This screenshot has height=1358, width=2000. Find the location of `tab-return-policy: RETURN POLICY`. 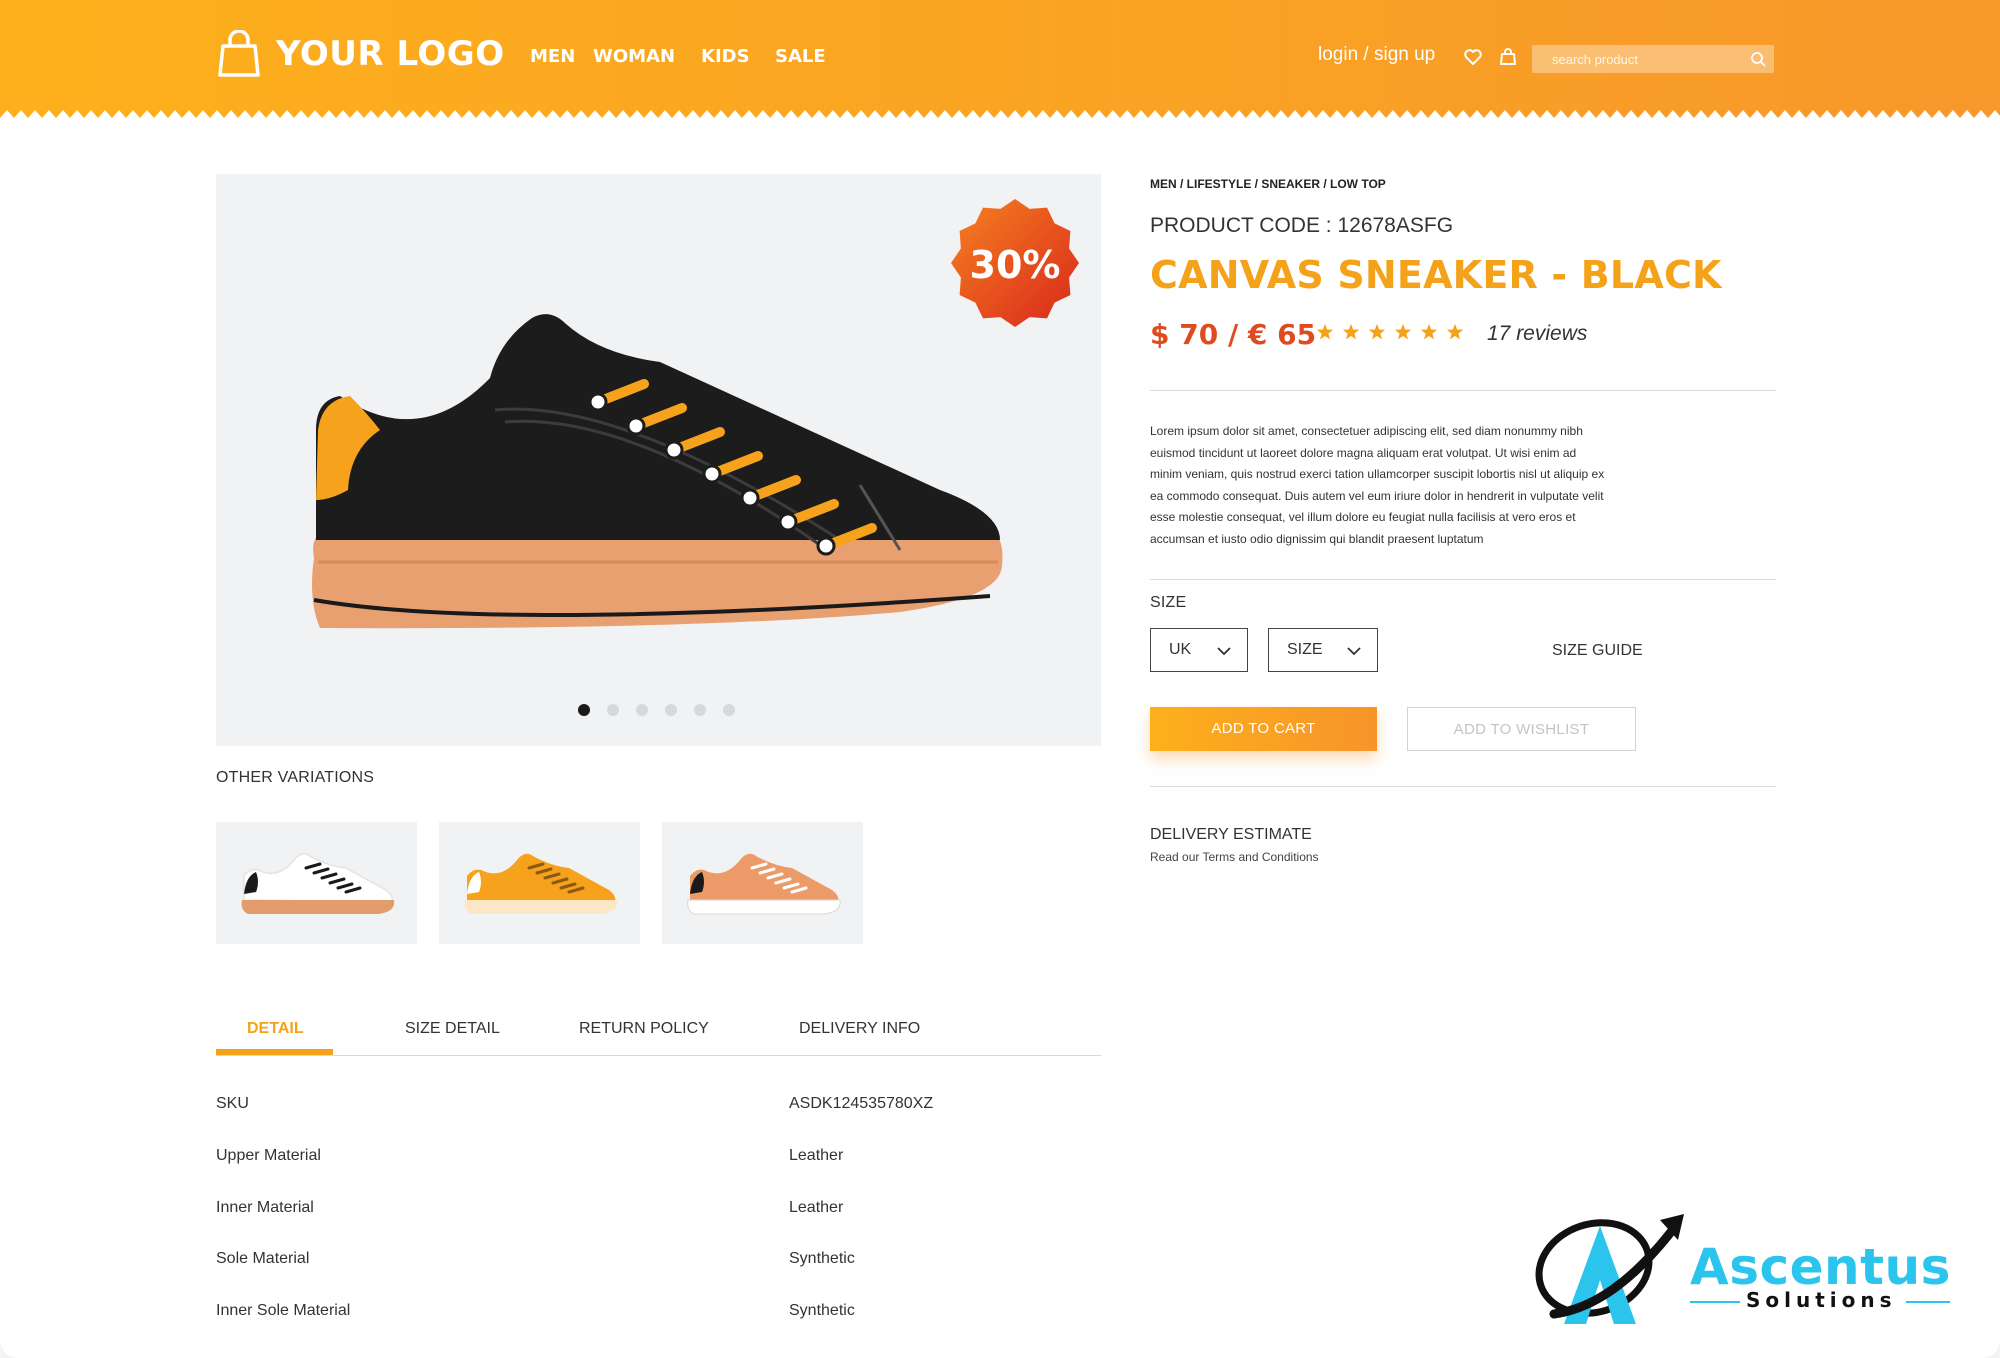

tab-return-policy: RETURN POLICY is located at coordinates (644, 1029).